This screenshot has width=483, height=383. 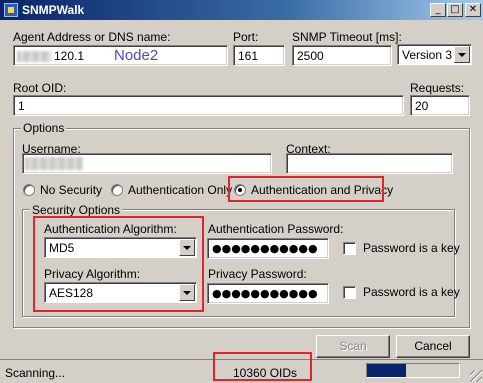 What do you see at coordinates (259, 55) in the screenshot?
I see `port-input: 161` at bounding box center [259, 55].